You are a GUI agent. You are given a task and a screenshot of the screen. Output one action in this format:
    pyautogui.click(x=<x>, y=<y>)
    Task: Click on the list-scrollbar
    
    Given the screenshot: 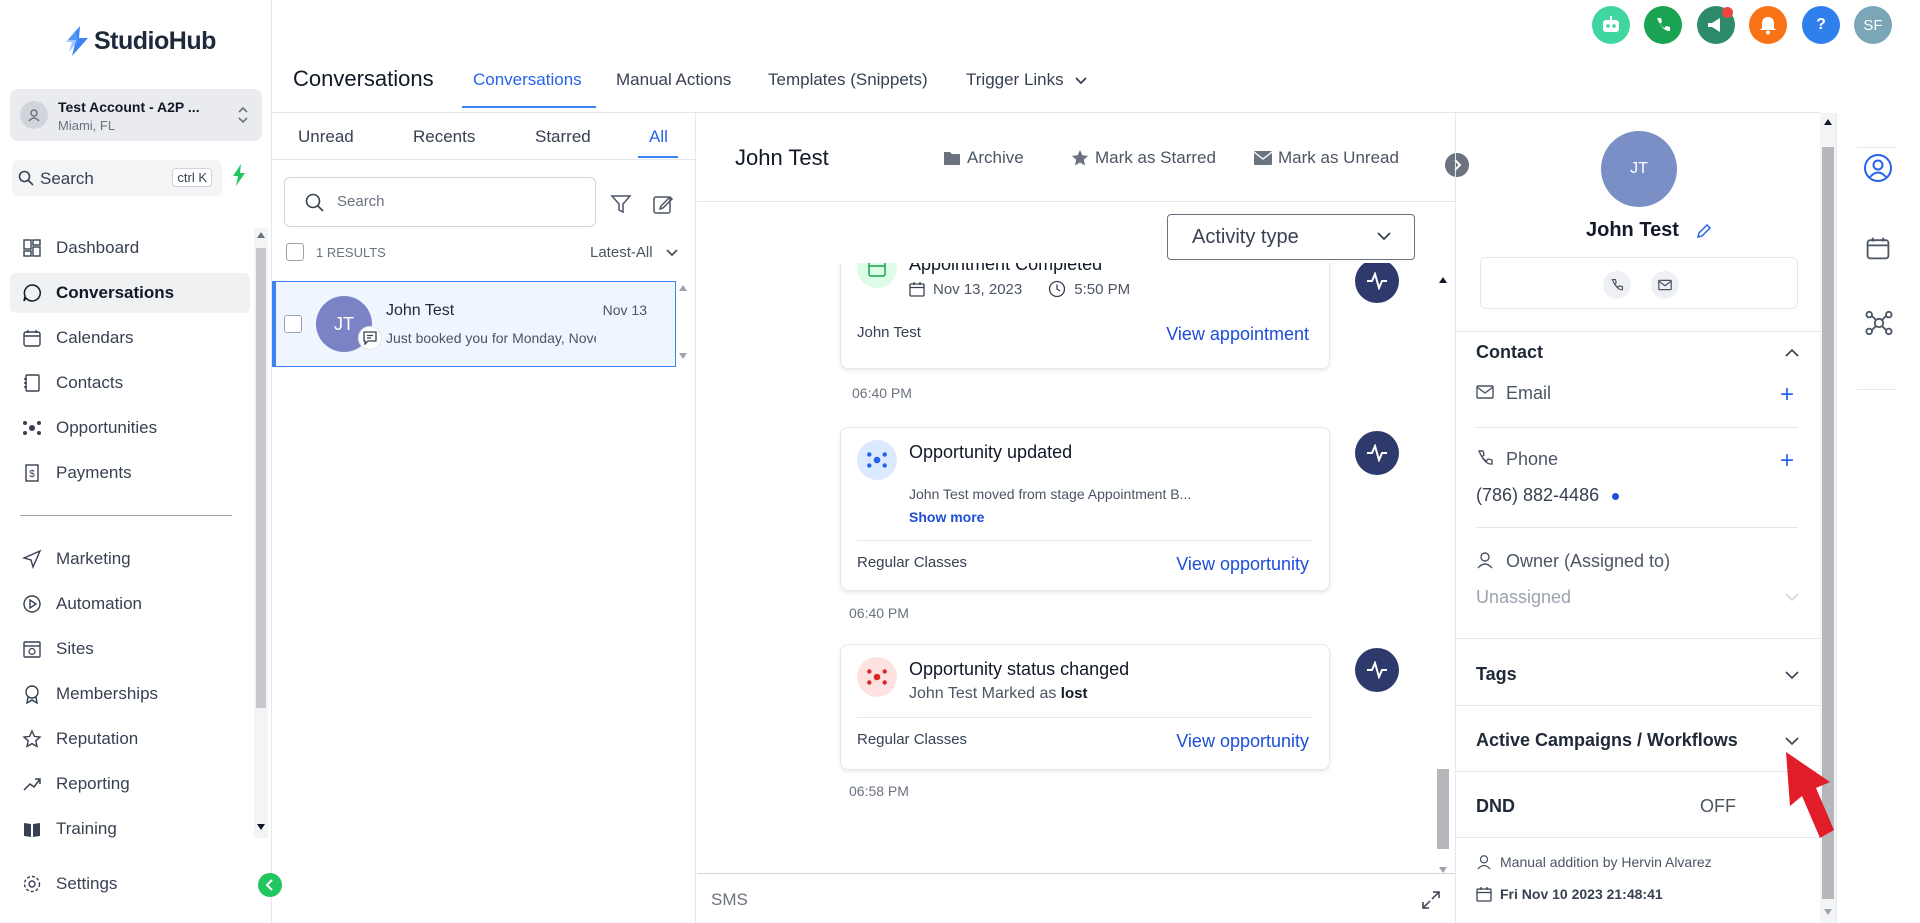 What is the action you would take?
    pyautogui.click(x=683, y=324)
    